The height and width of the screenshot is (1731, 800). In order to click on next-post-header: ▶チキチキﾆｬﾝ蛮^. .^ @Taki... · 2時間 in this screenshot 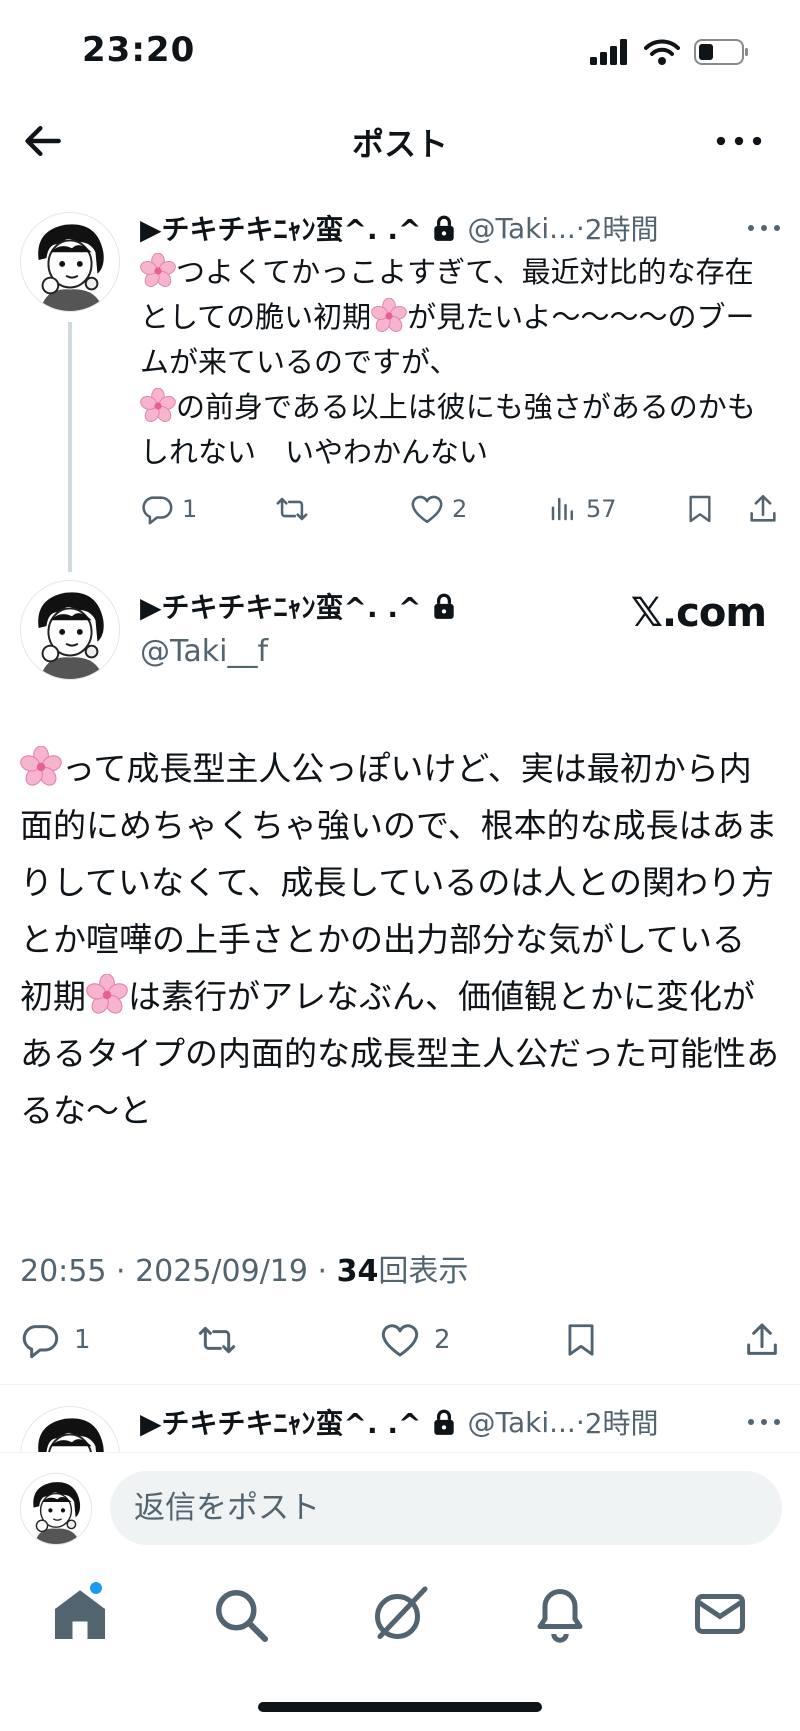, I will do `click(399, 1422)`.